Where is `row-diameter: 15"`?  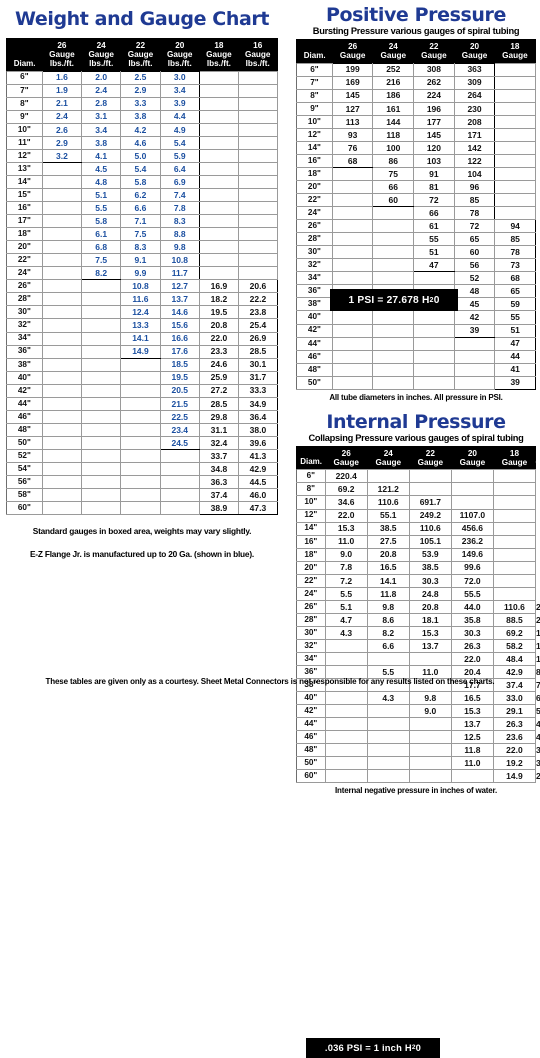
row-diameter: 15" is located at coordinates (25, 194).